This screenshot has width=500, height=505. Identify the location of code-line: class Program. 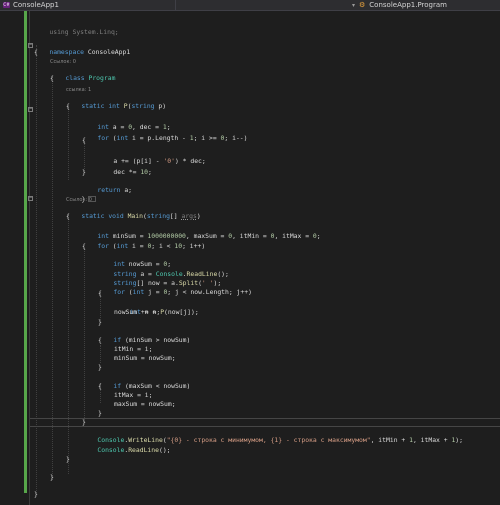
(82, 73).